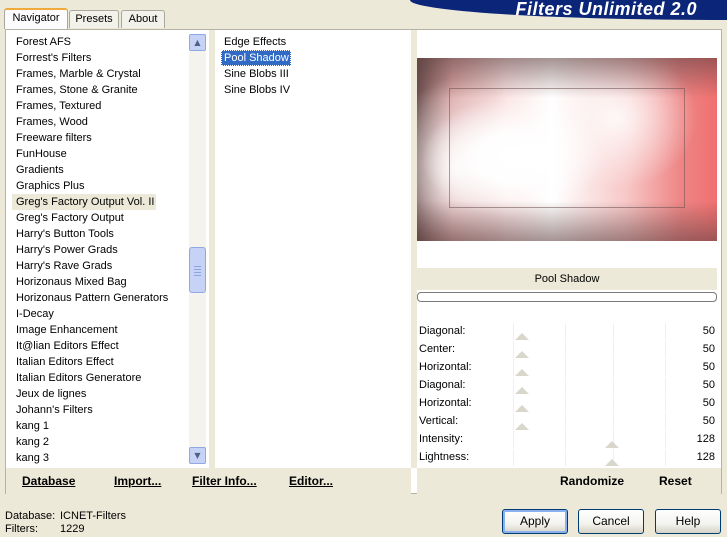  What do you see at coordinates (316, 42) in the screenshot?
I see `filter-item: Edge Effects` at bounding box center [316, 42].